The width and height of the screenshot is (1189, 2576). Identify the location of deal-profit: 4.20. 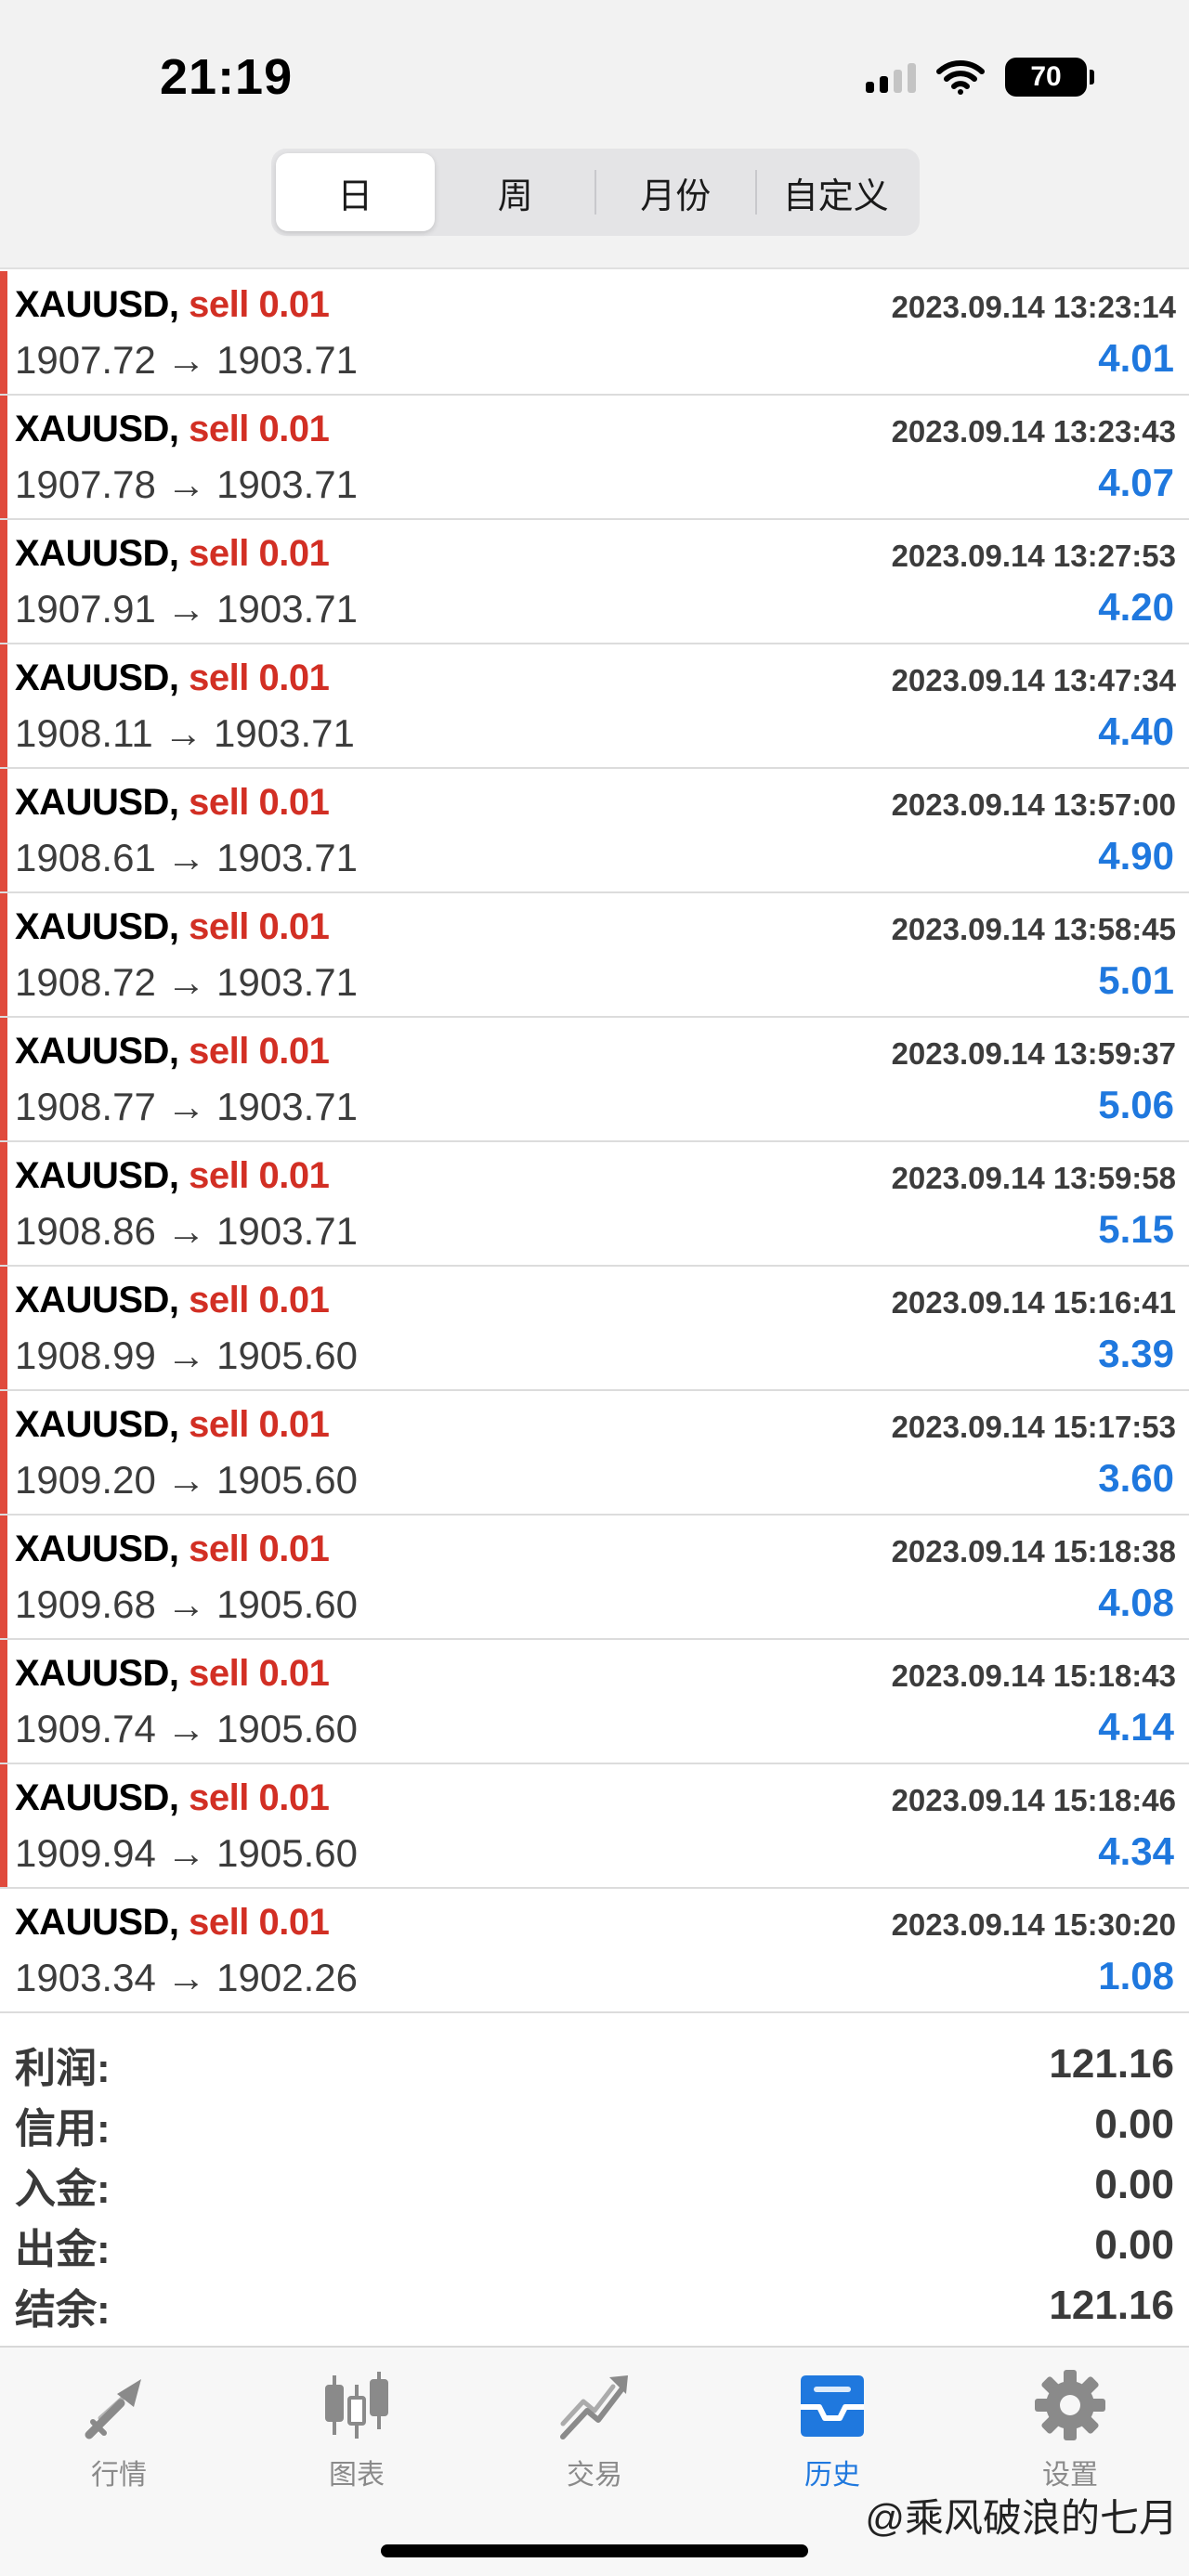
(1136, 607).